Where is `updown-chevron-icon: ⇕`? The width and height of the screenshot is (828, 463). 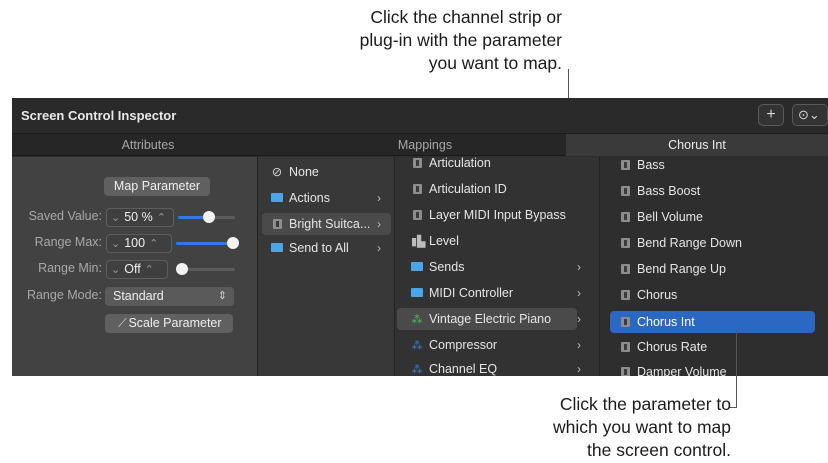 updown-chevron-icon: ⇕ is located at coordinates (222, 296).